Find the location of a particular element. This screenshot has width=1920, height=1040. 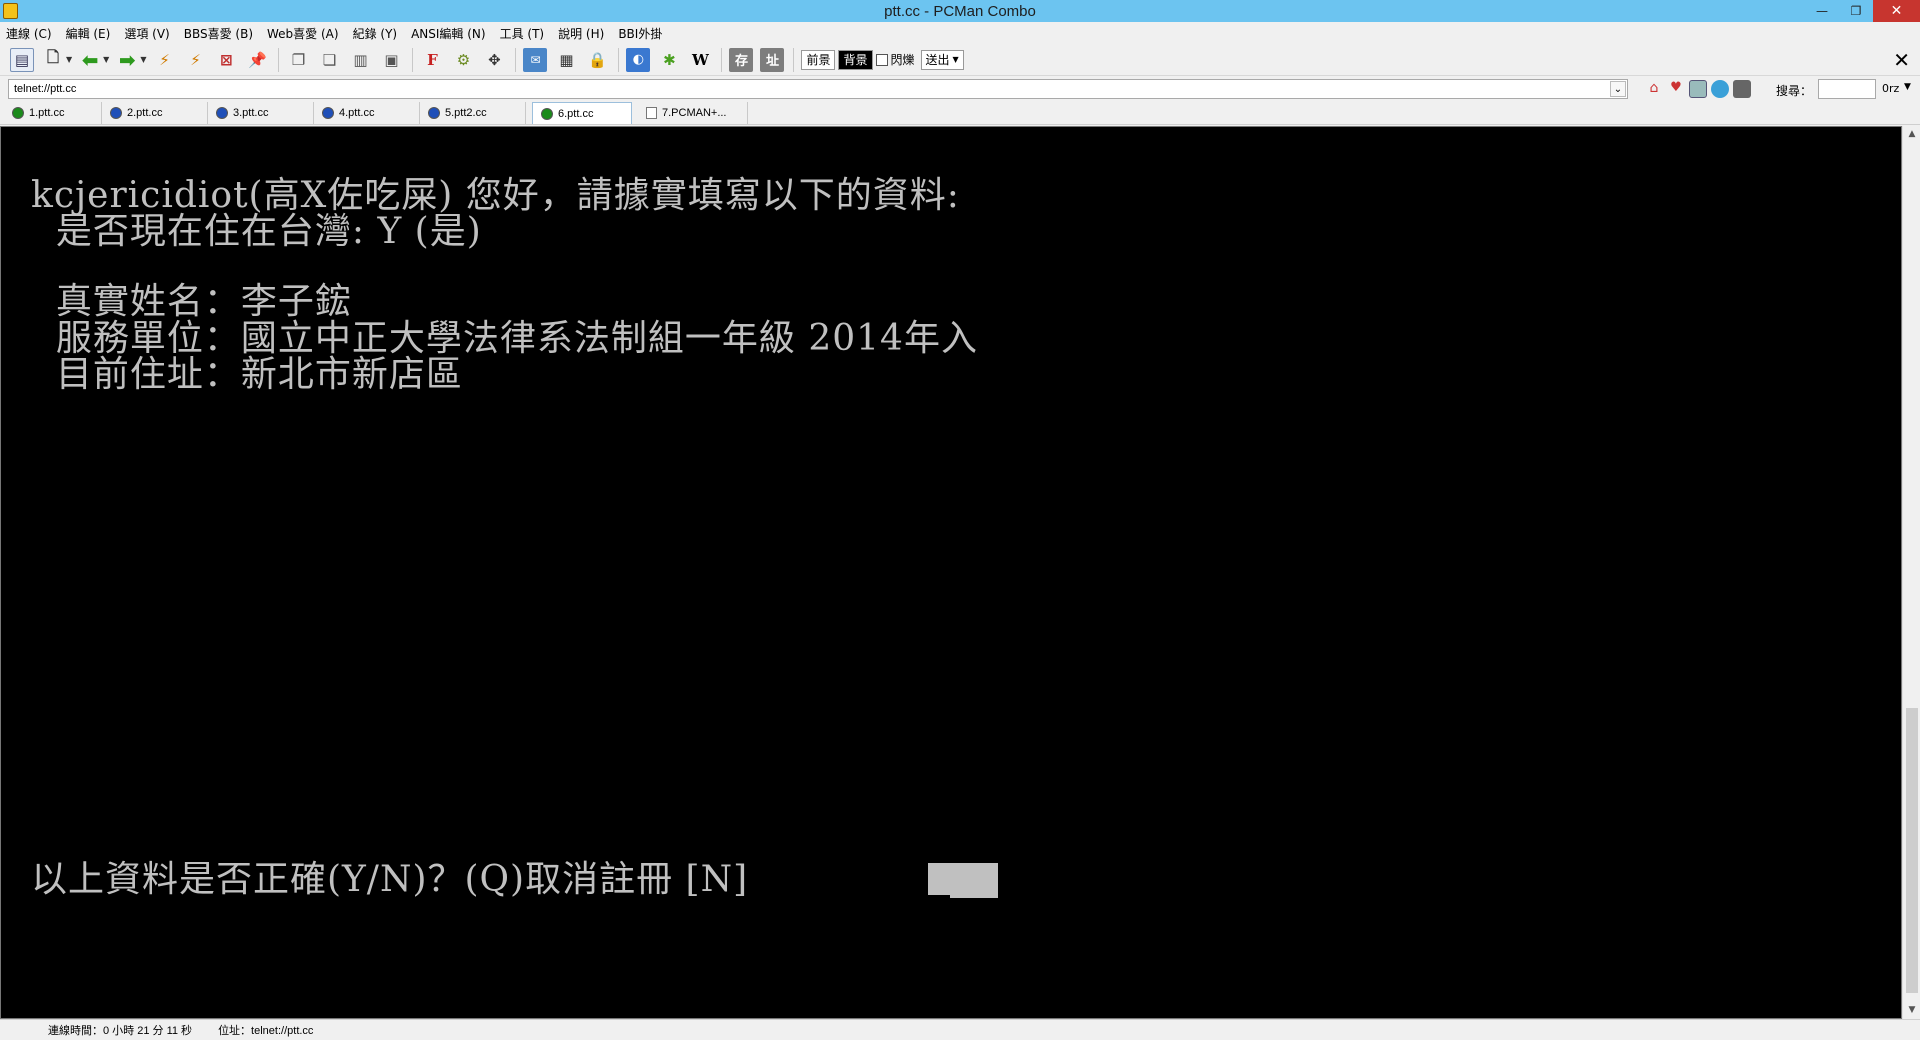

tab-2: 2.ptt.cc is located at coordinates (155, 113).